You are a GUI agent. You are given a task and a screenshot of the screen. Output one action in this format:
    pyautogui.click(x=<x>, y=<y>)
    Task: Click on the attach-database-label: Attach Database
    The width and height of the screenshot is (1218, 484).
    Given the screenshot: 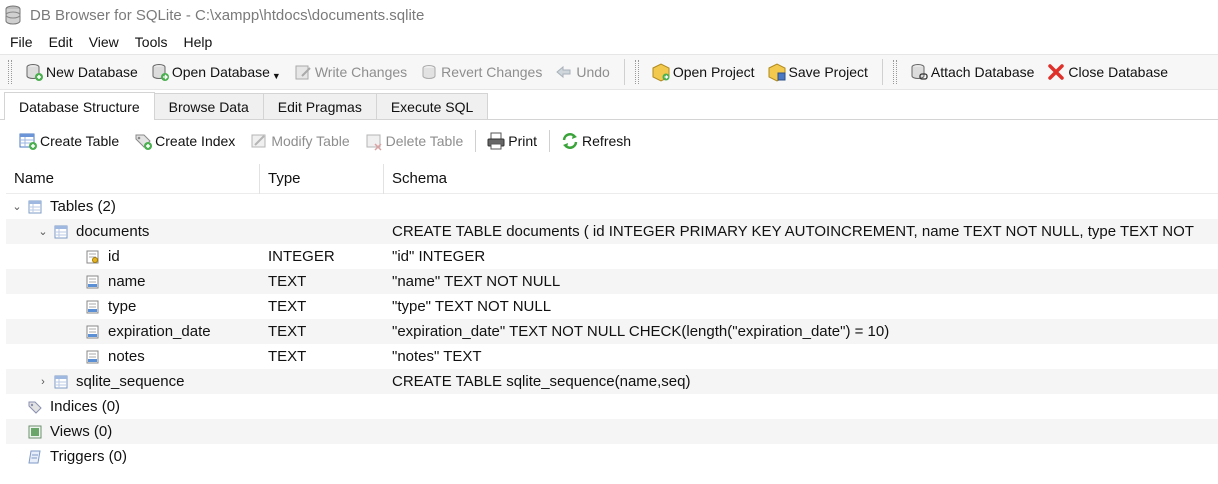 What is the action you would take?
    pyautogui.click(x=982, y=72)
    